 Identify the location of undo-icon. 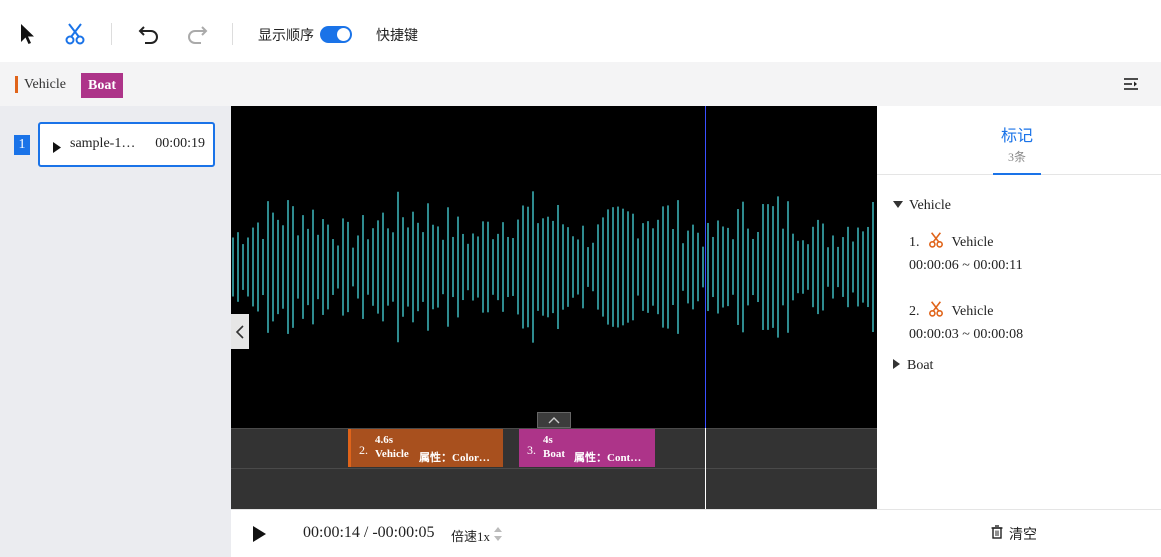
(149, 34).